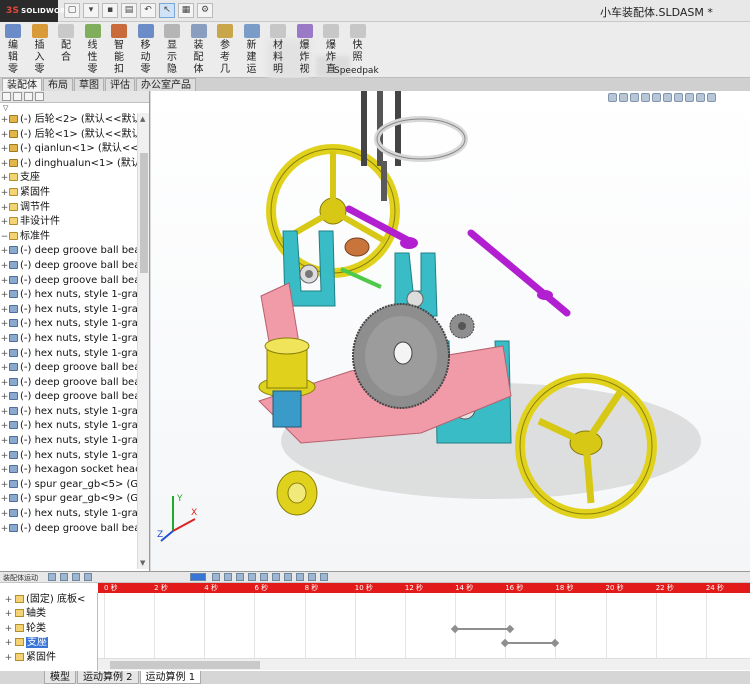 This screenshot has height=684, width=750. Describe the element at coordinates (48, 600) in the screenshot. I see `motion-tree-item: + (固定) 底板<` at that location.